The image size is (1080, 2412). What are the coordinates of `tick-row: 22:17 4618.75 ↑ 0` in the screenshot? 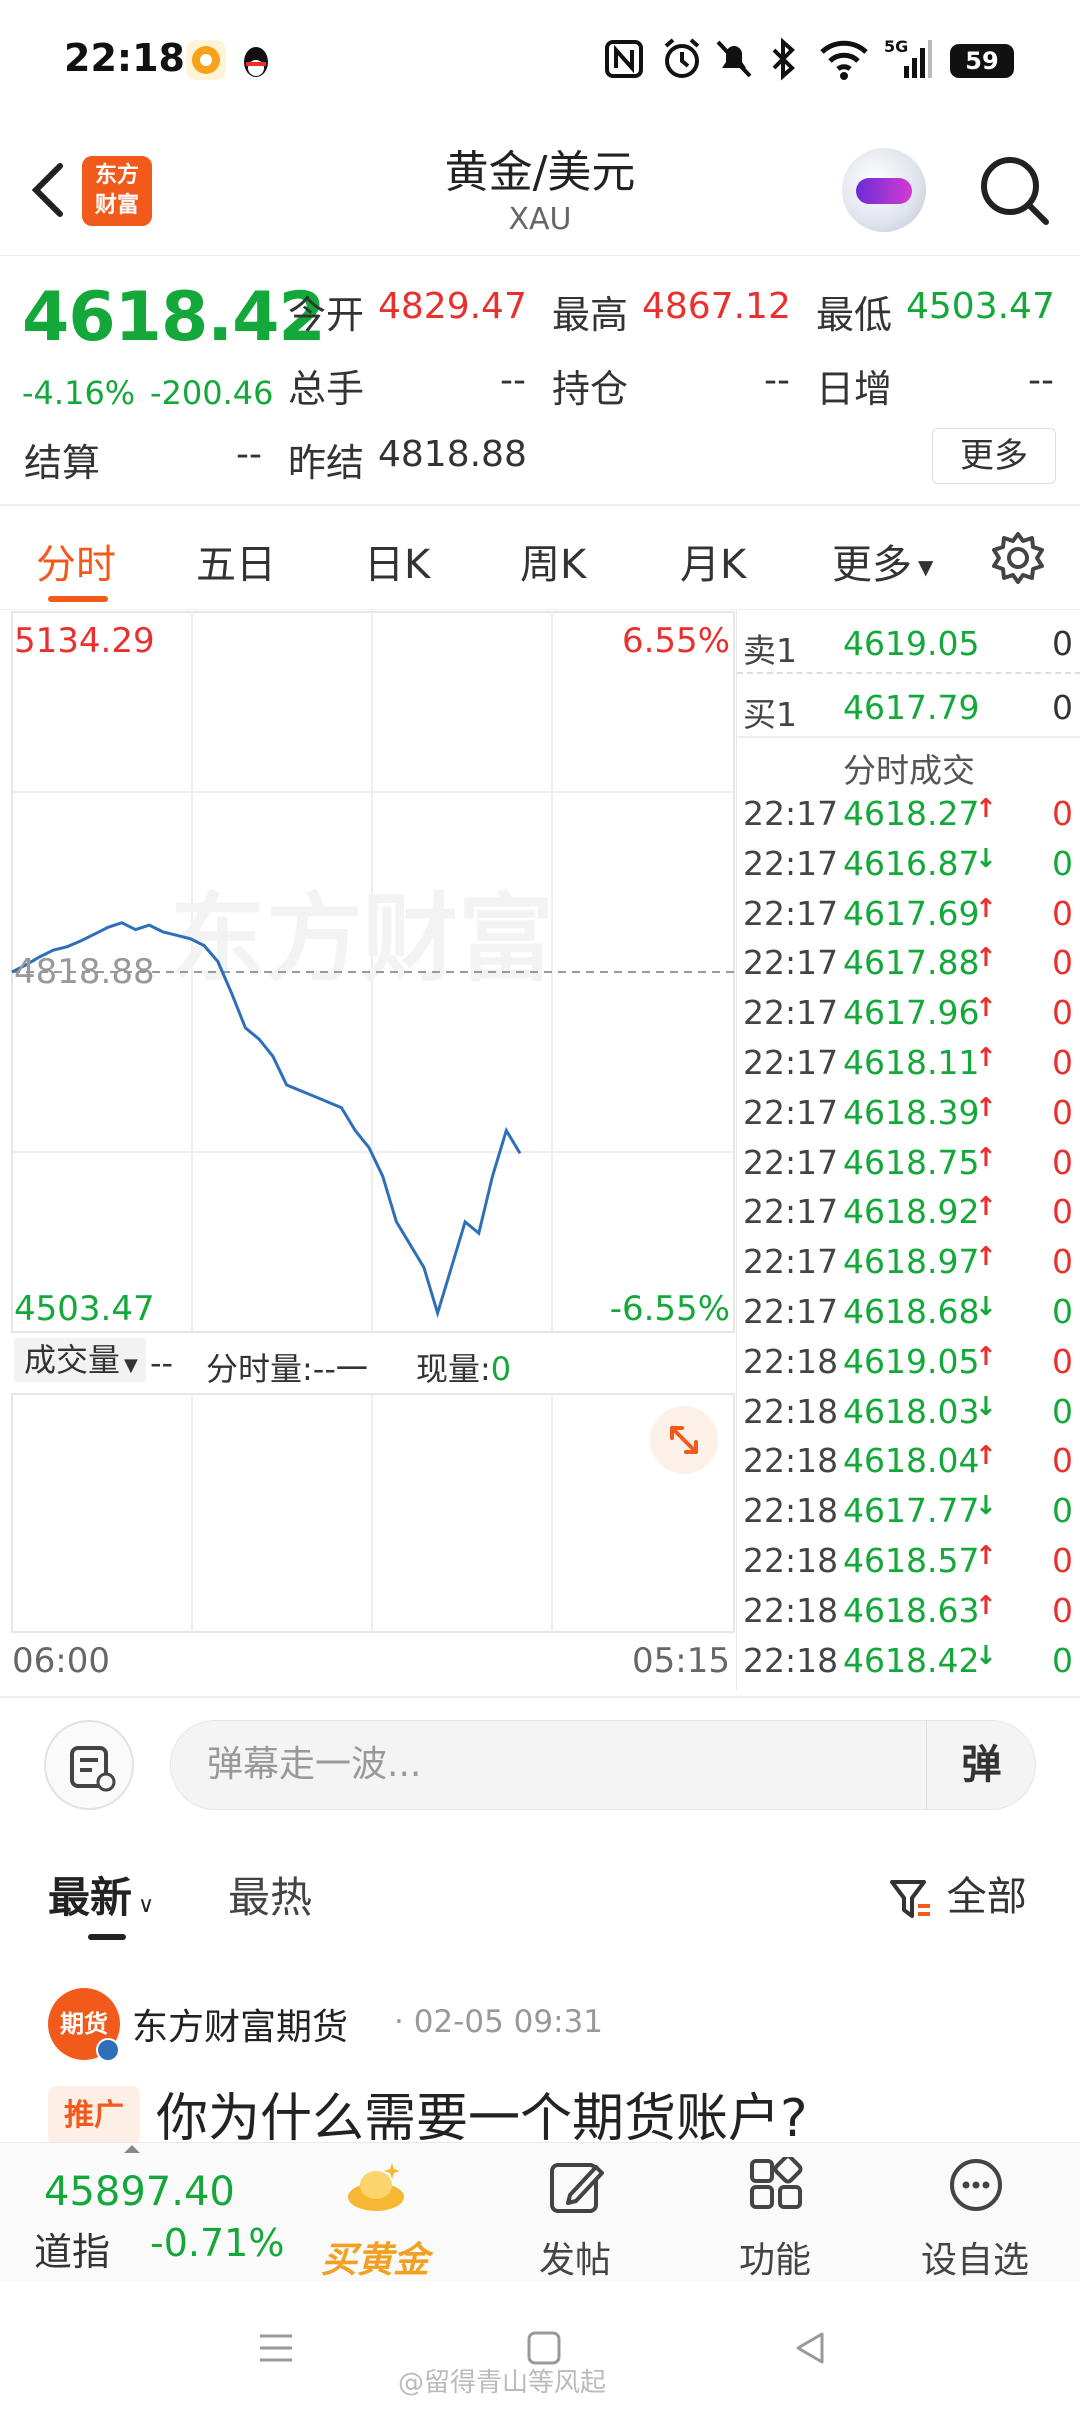 It's located at (908, 1168).